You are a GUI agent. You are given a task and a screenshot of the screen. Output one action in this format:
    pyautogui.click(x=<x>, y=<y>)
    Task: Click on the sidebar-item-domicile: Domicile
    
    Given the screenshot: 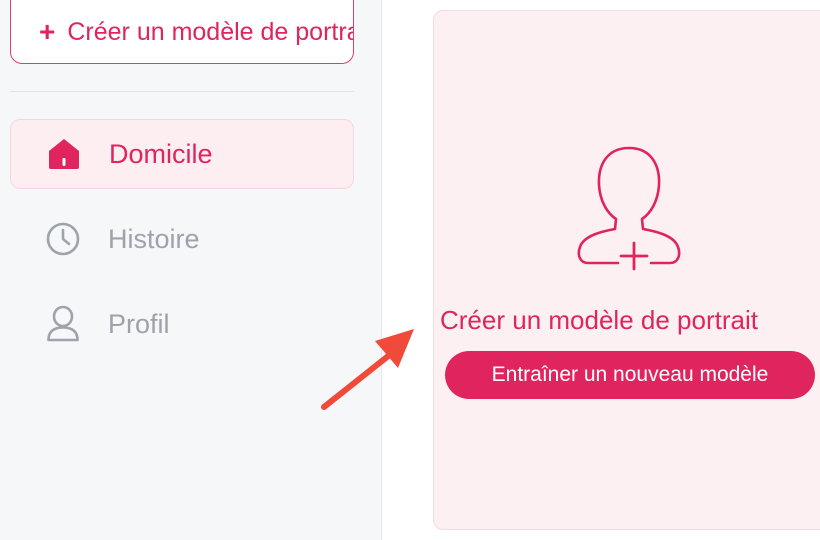 What is the action you would take?
    pyautogui.click(x=182, y=154)
    